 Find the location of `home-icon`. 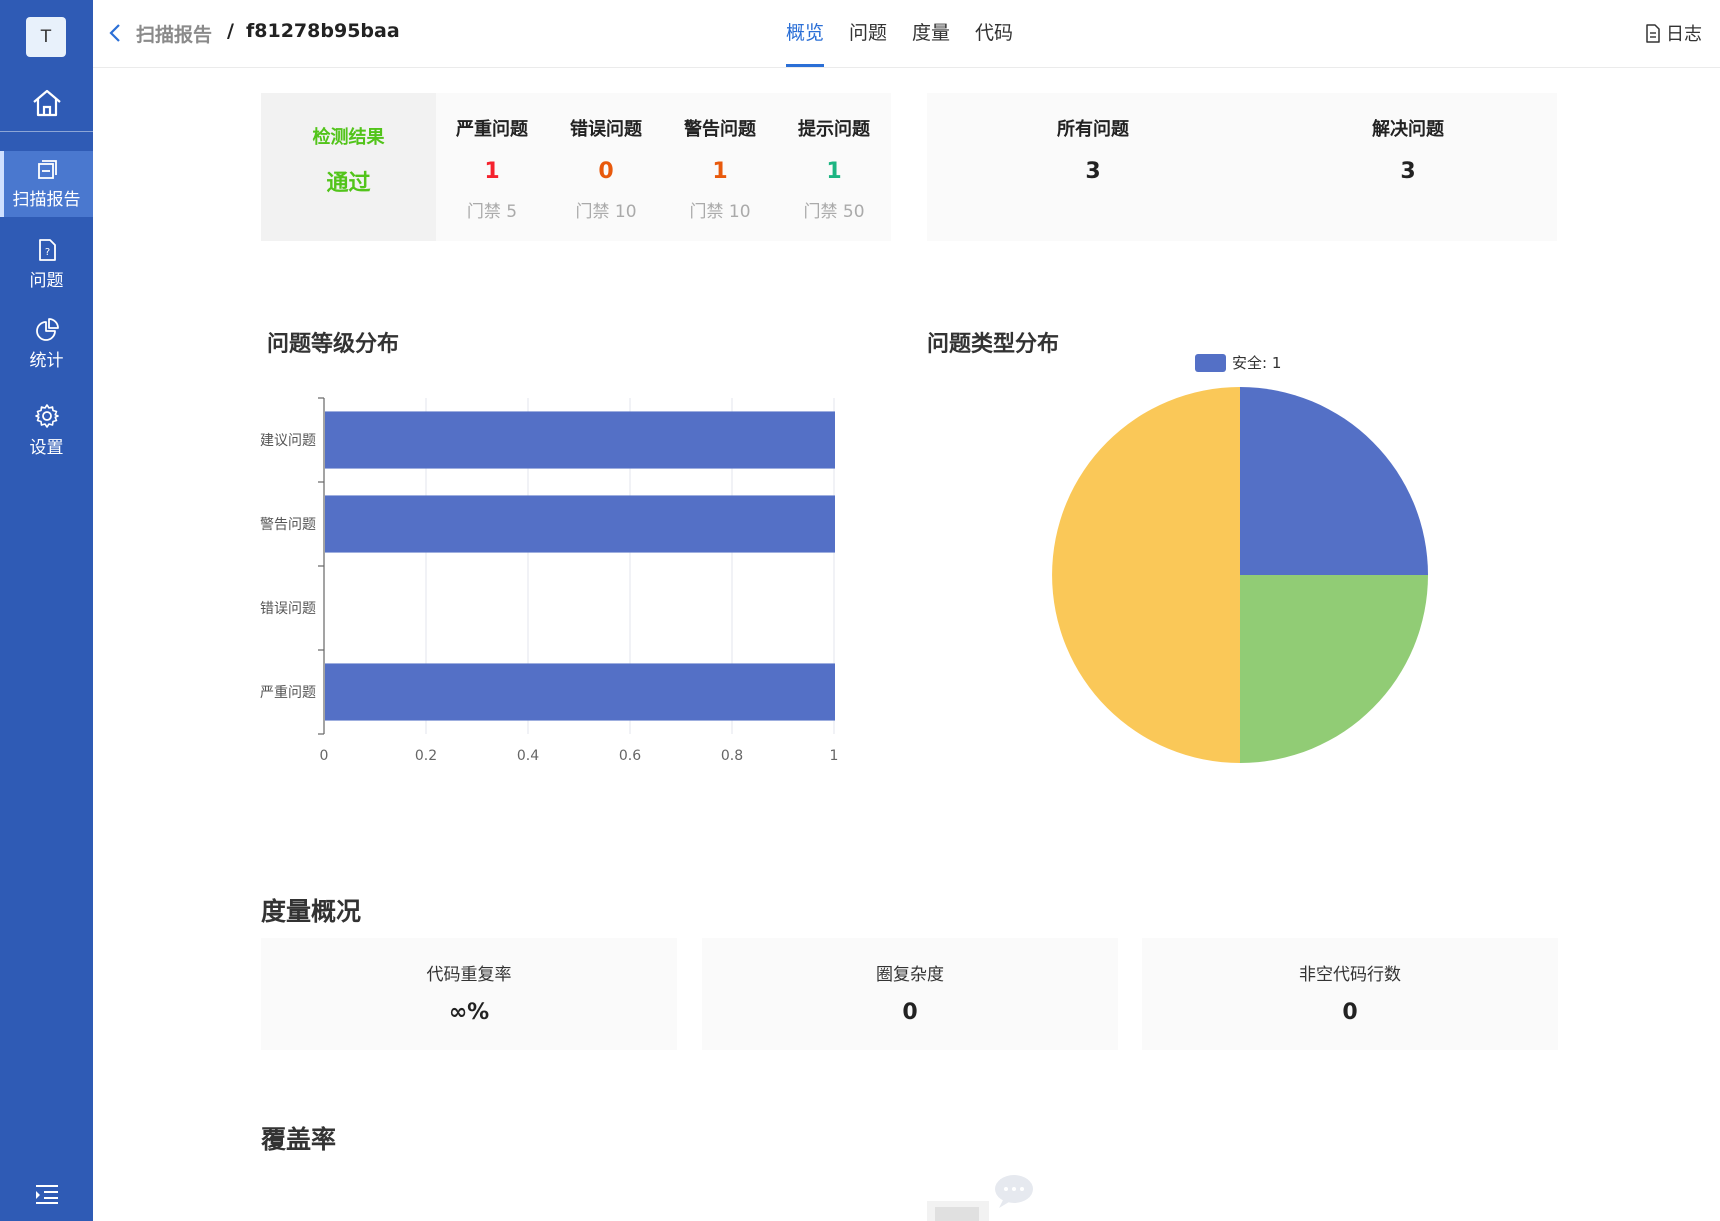

home-icon is located at coordinates (46, 103).